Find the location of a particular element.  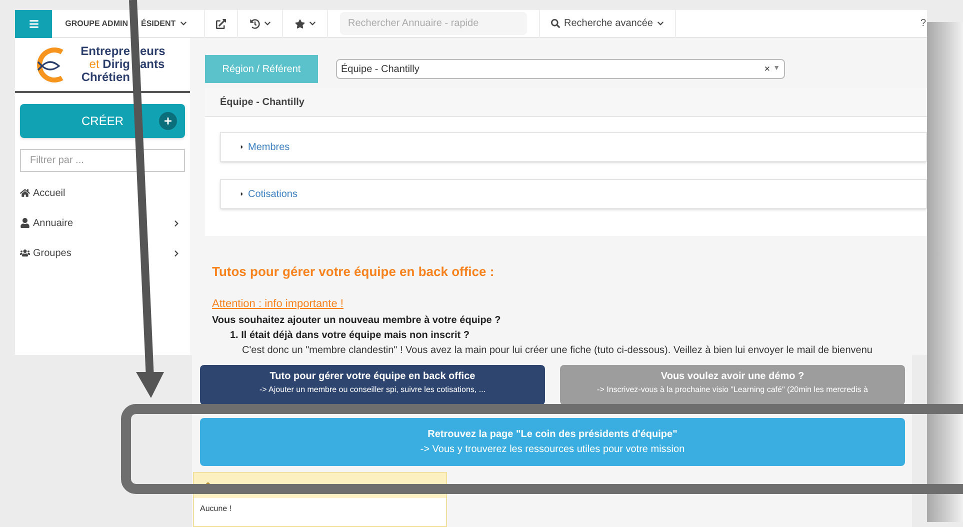

users-icon is located at coordinates (25, 253).